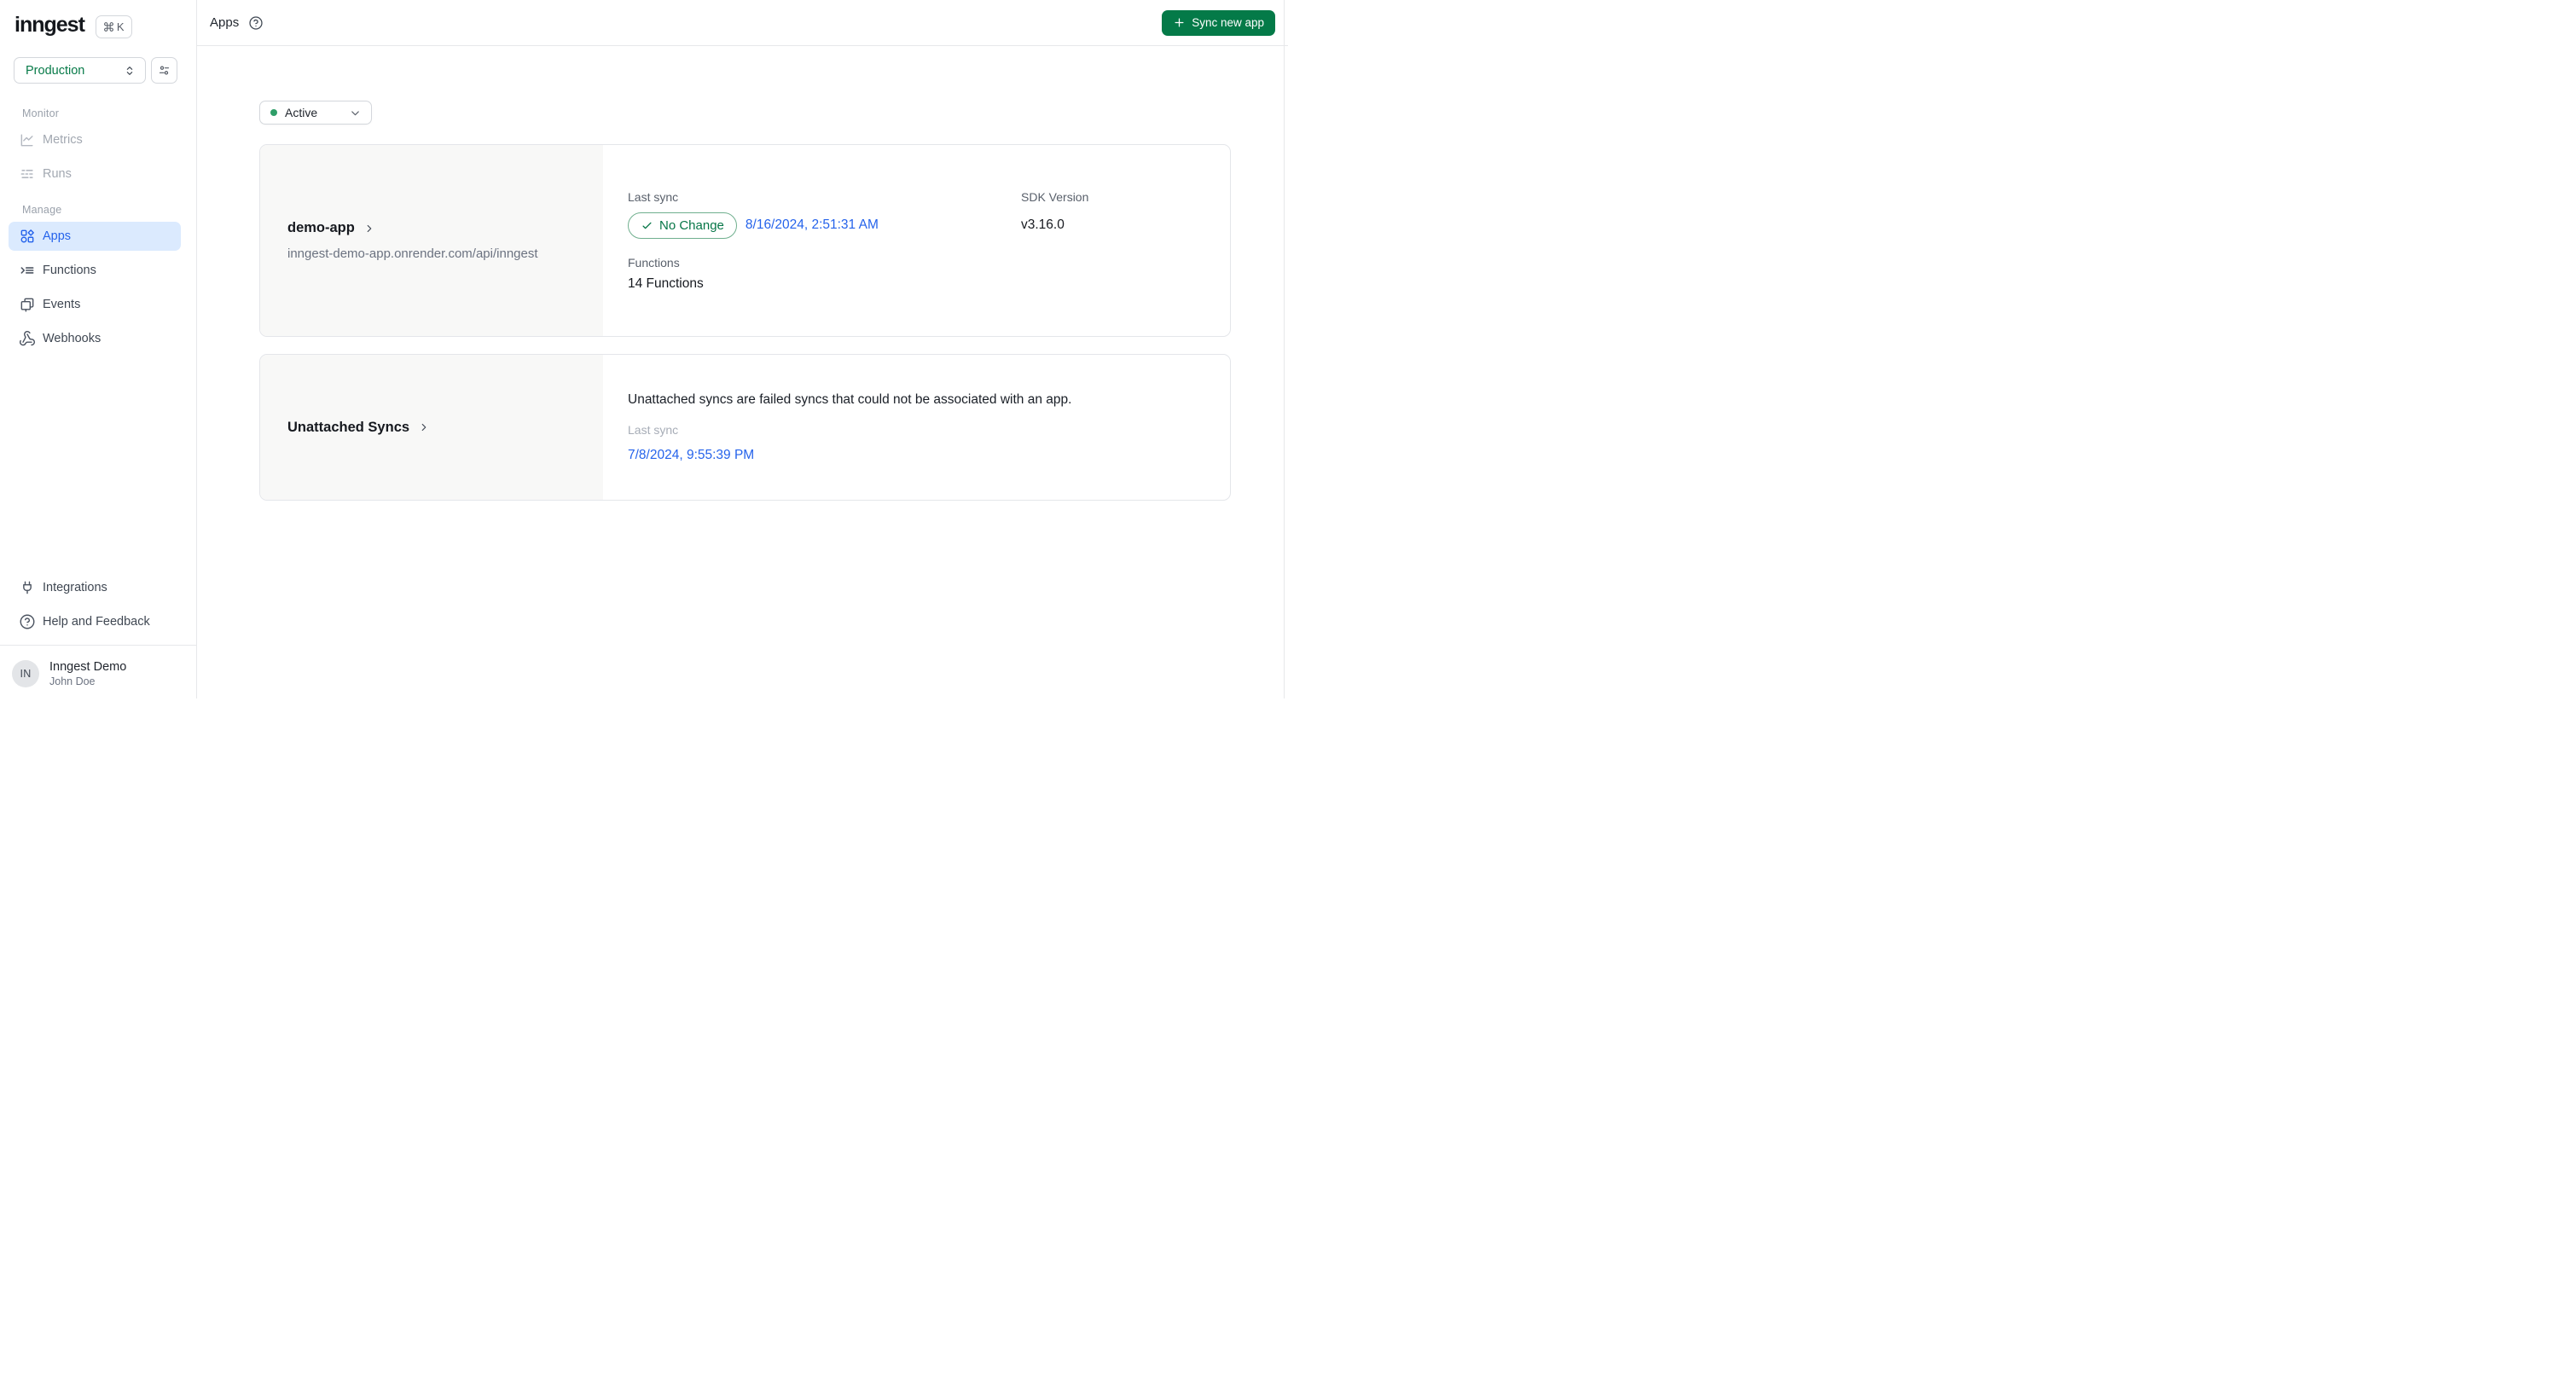 The image size is (2576, 1397). I want to click on sidebar-item-webhooks: Webhooks, so click(95, 338).